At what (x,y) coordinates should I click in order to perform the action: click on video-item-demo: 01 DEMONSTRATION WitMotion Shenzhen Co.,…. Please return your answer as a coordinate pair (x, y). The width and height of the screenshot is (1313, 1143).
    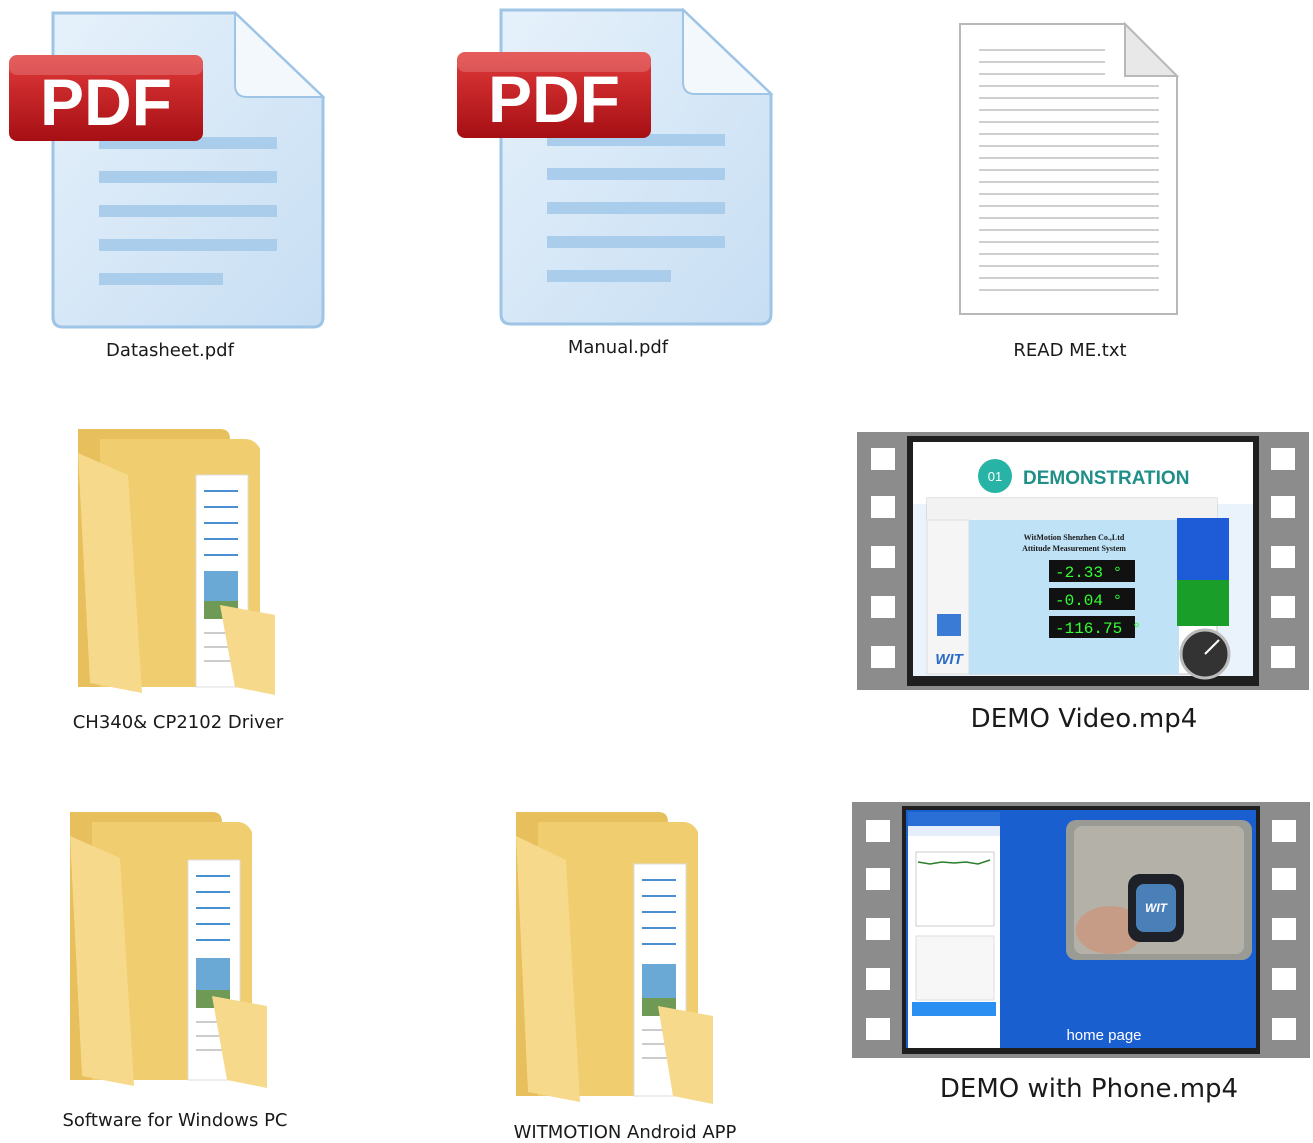
    Looking at the image, I should click on (1084, 590).